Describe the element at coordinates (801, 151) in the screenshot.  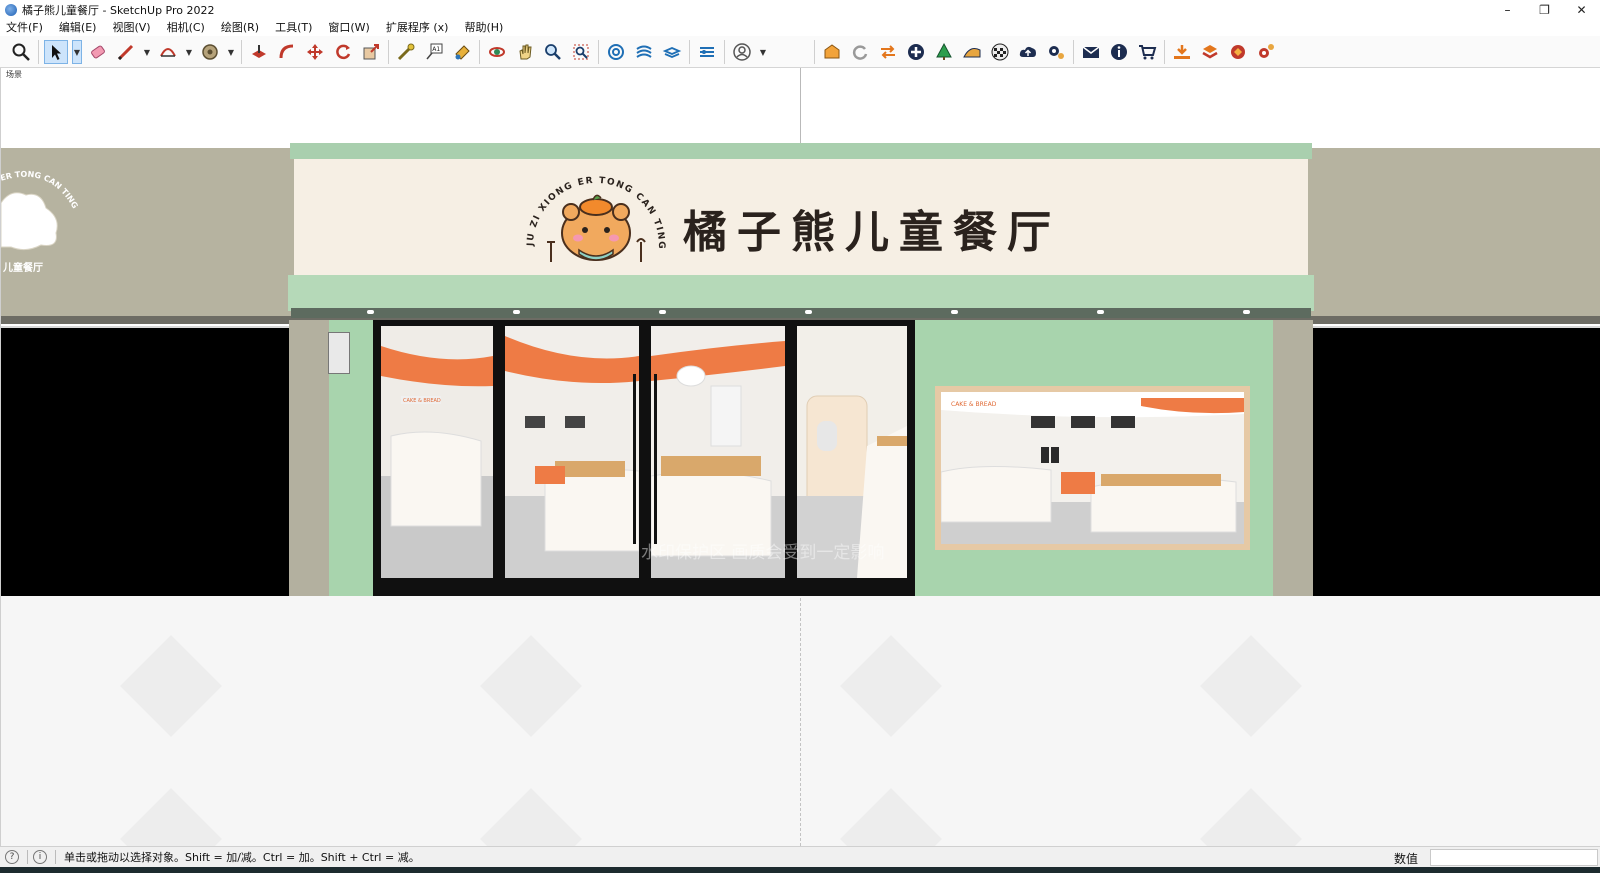
I see `canopy-top` at that location.